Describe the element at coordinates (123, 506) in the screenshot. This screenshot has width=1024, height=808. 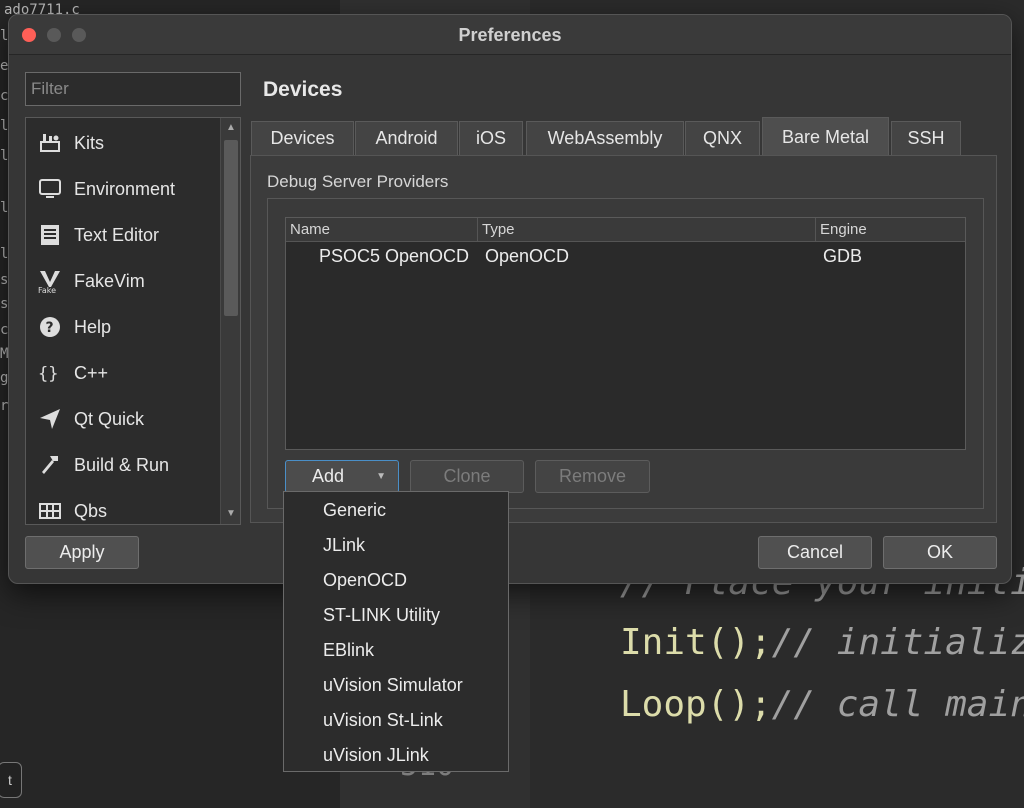
I see `sidebar-item-qbs: Qbs` at that location.